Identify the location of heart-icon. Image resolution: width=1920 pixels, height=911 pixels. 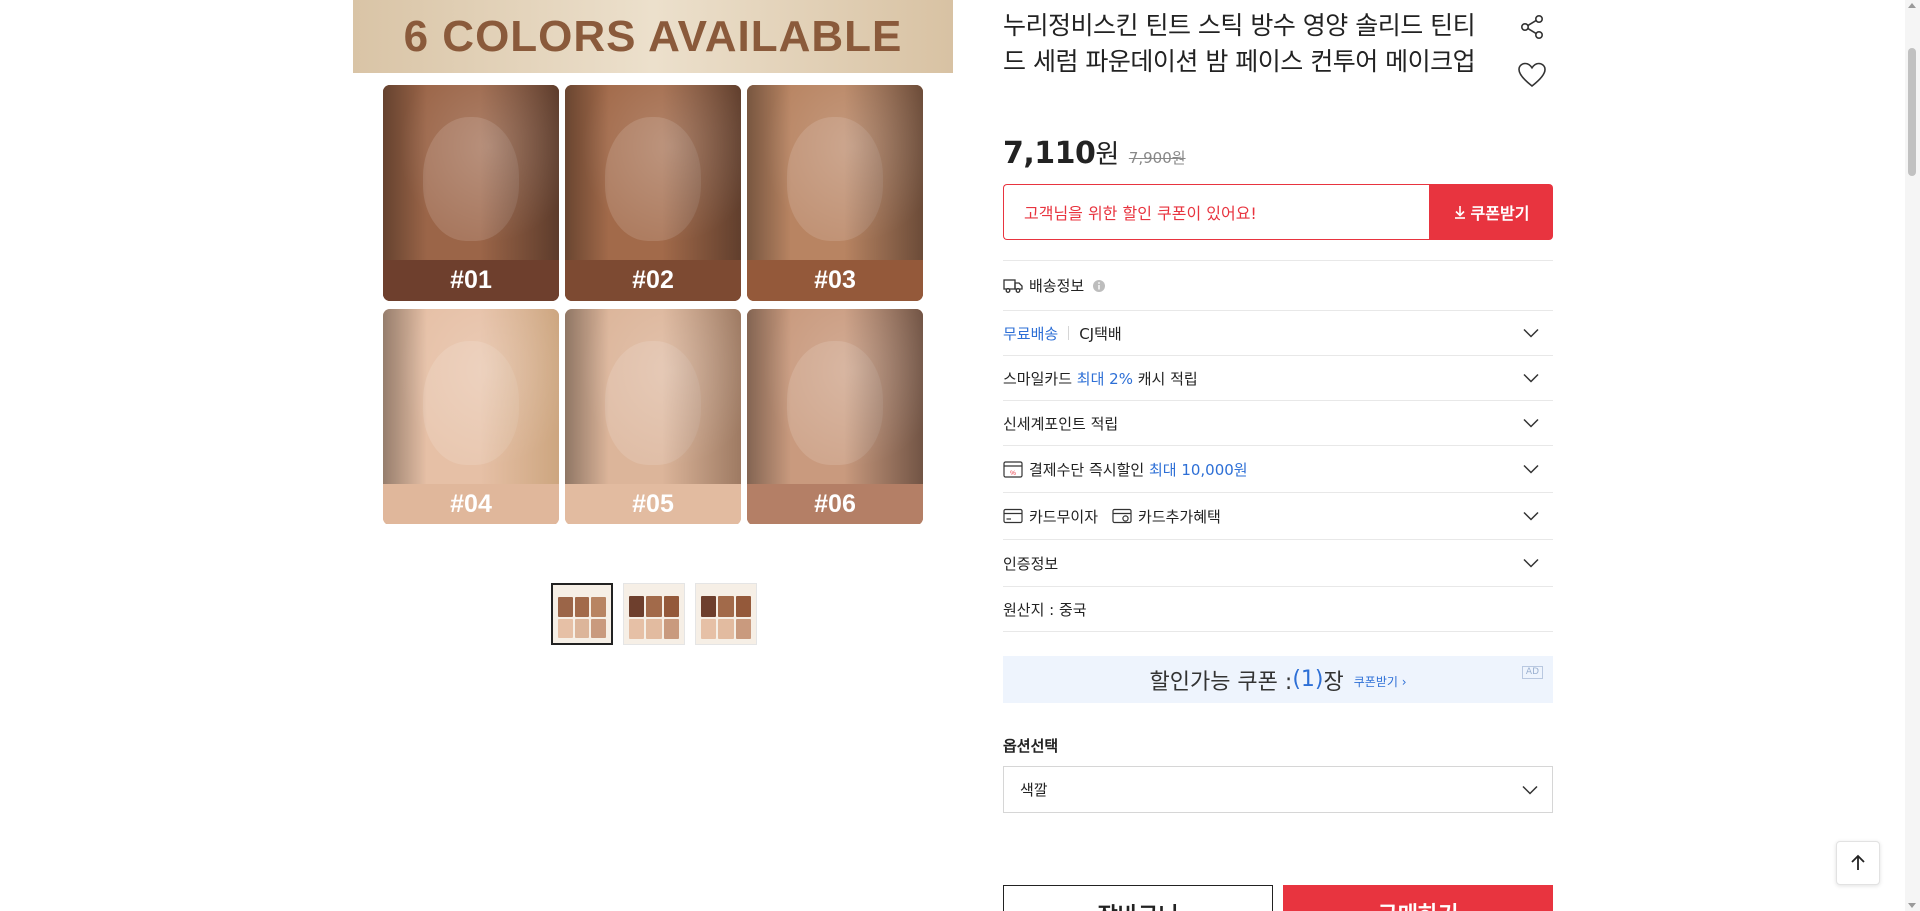
(1532, 75).